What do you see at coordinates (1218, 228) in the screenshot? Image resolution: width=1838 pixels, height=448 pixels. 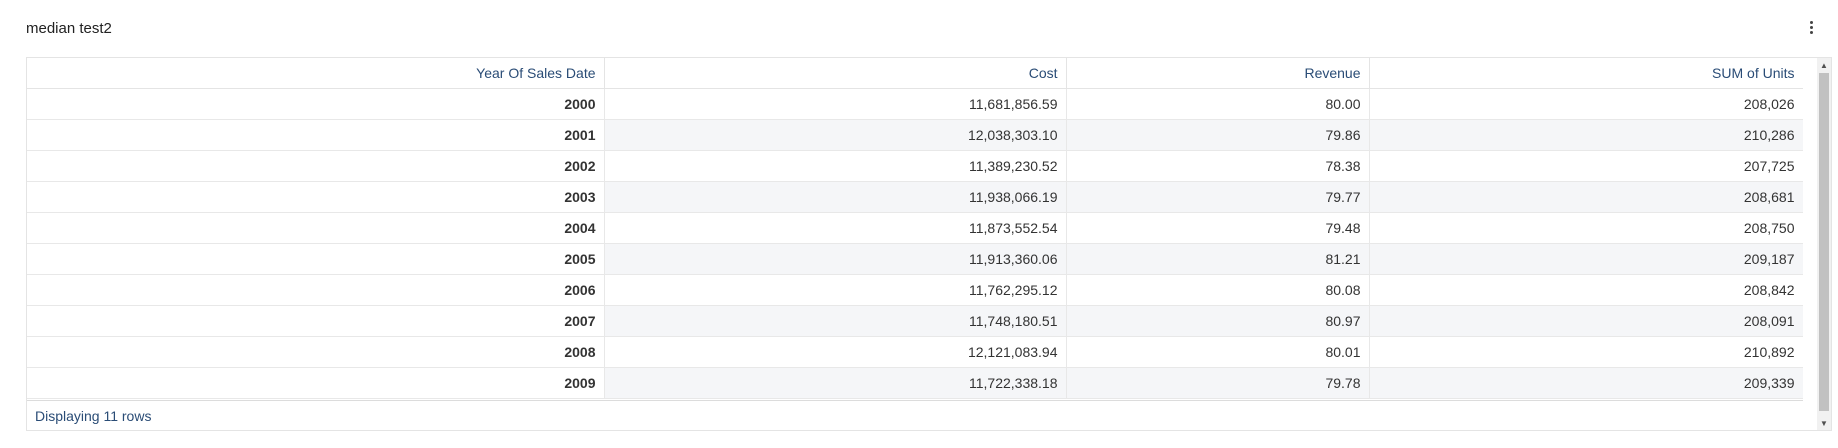 I see `cell-revenue: 79.48` at bounding box center [1218, 228].